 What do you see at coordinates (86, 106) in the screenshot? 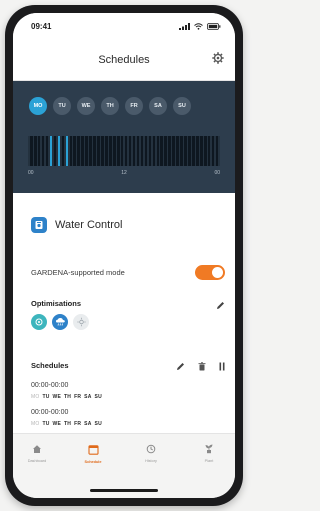
I see `day-button-we: WE` at bounding box center [86, 106].